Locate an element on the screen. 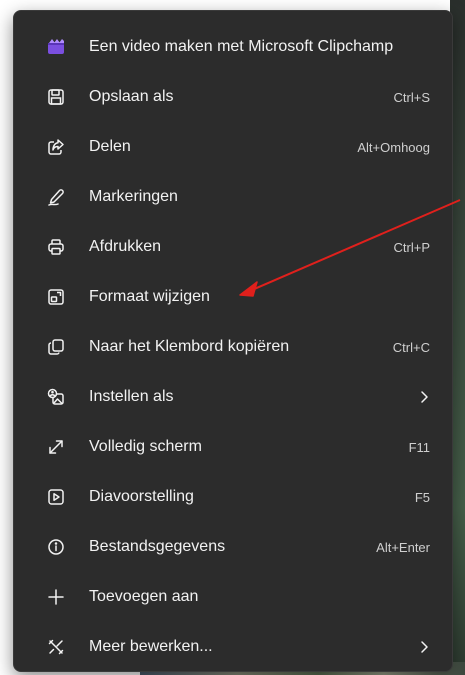 This screenshot has height=675, width=465. shortcut-text: Ctrl+P is located at coordinates (411, 247).